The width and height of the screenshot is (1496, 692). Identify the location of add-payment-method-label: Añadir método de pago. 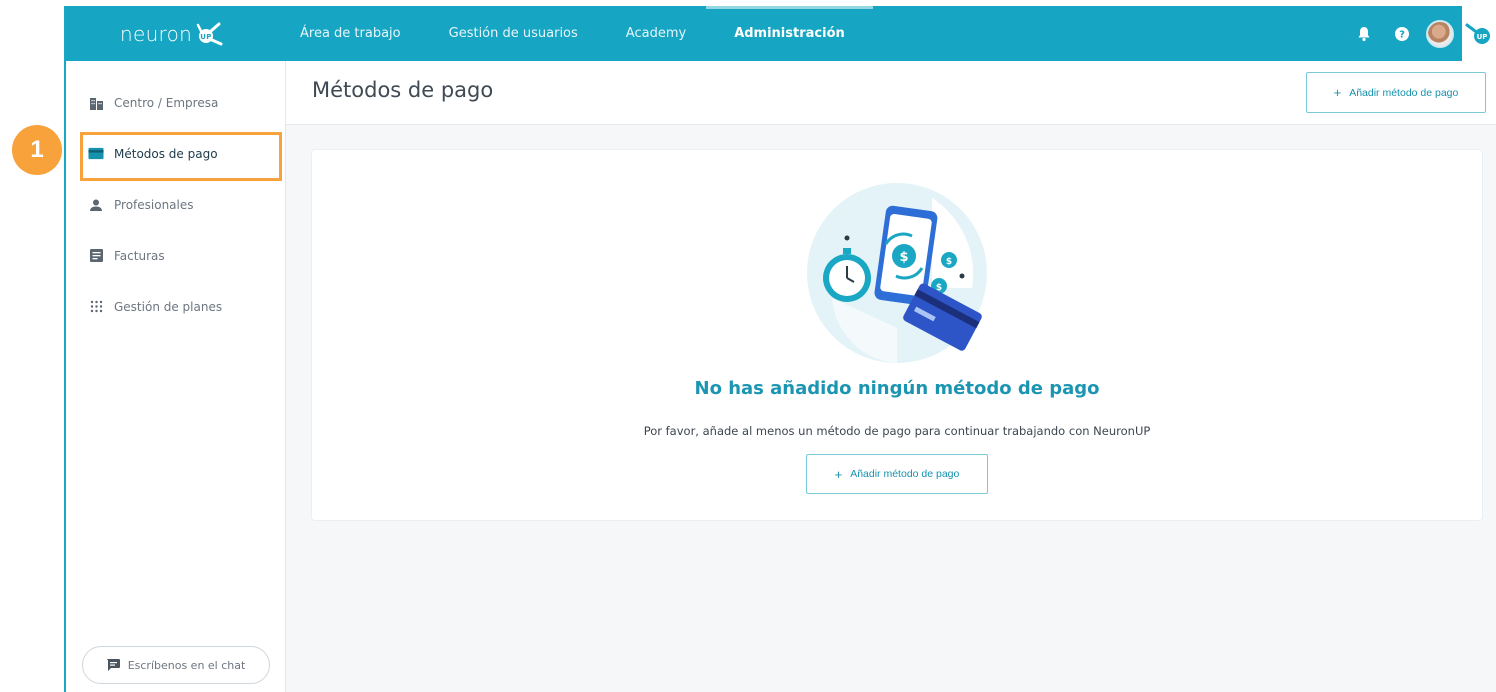
(1404, 92).